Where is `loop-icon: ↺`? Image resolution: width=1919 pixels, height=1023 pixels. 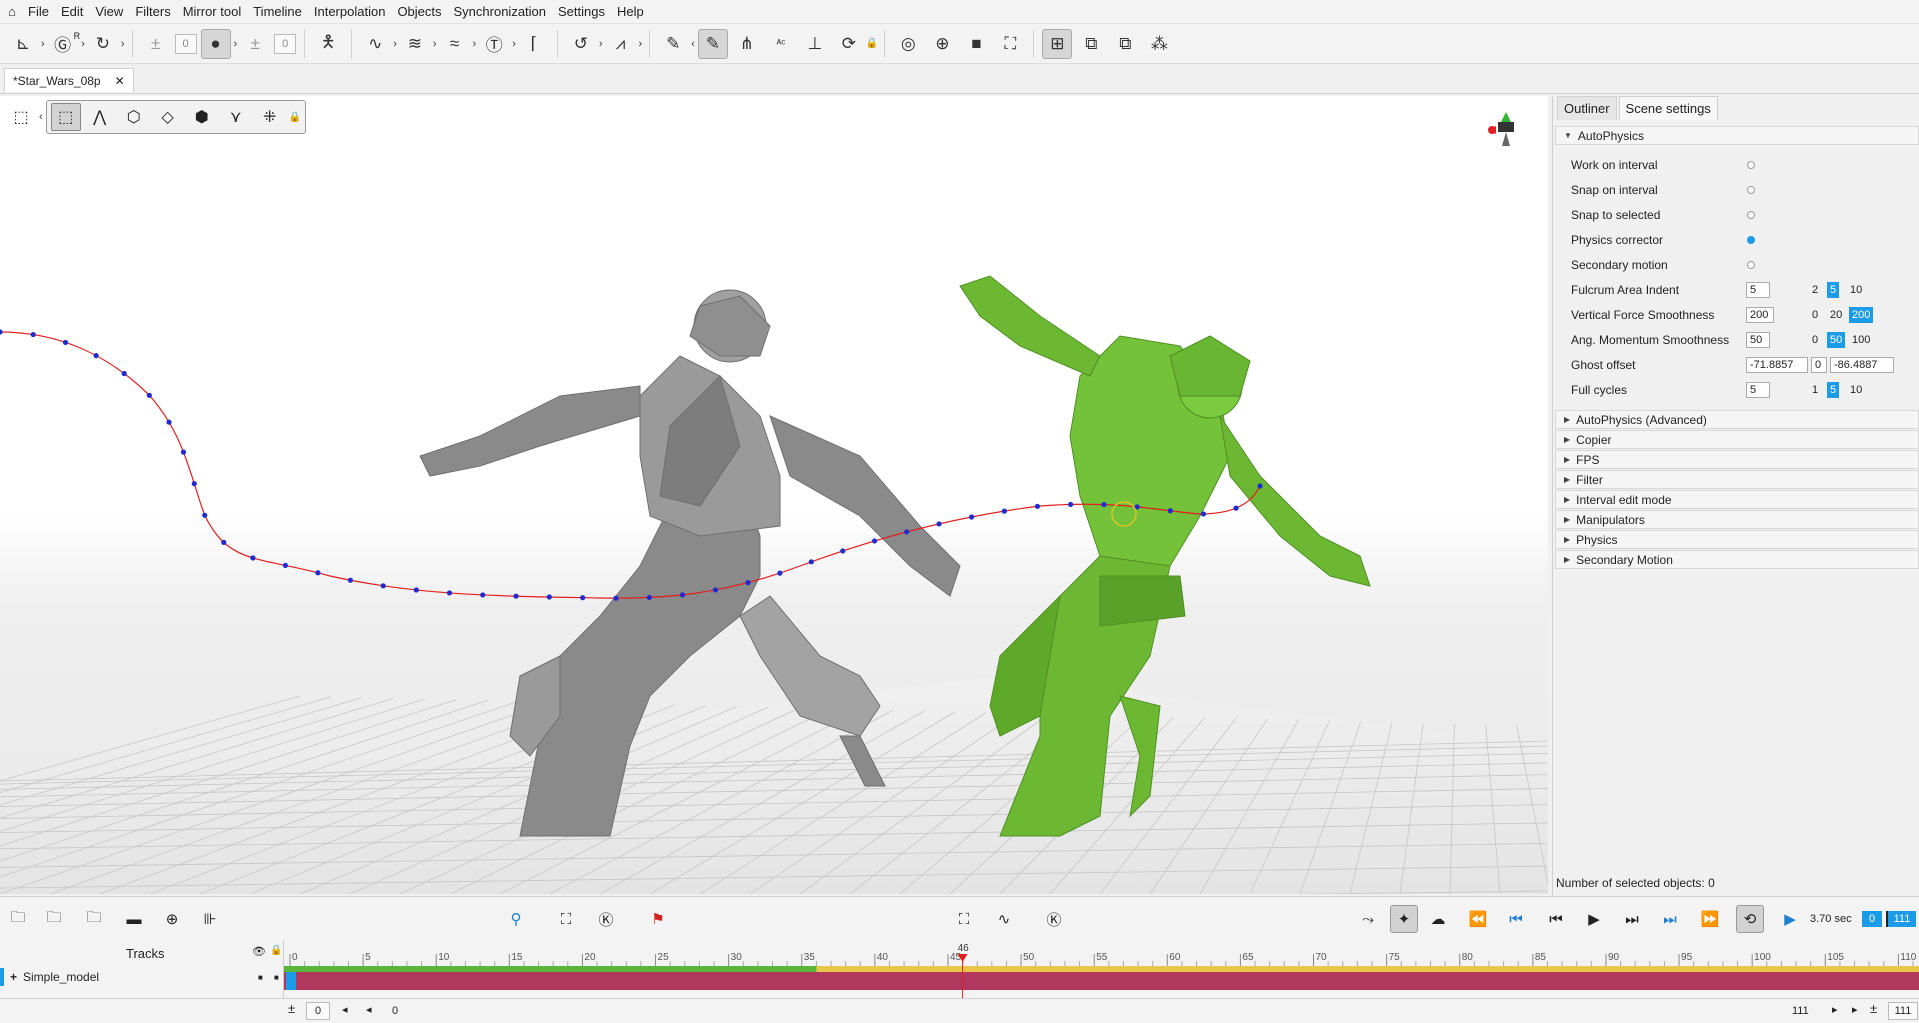 loop-icon: ↺ is located at coordinates (581, 44).